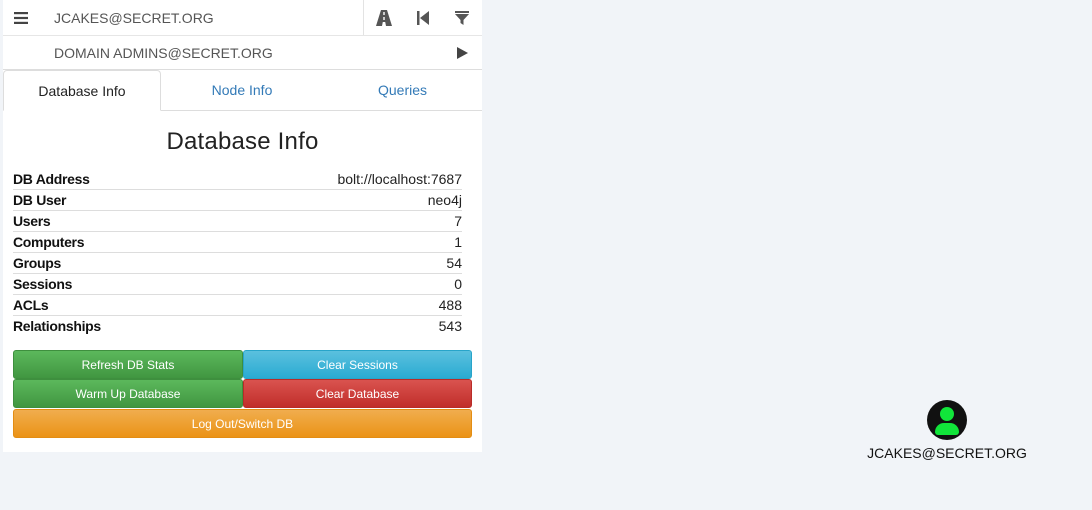  I want to click on stat-value: 488, so click(450, 305).